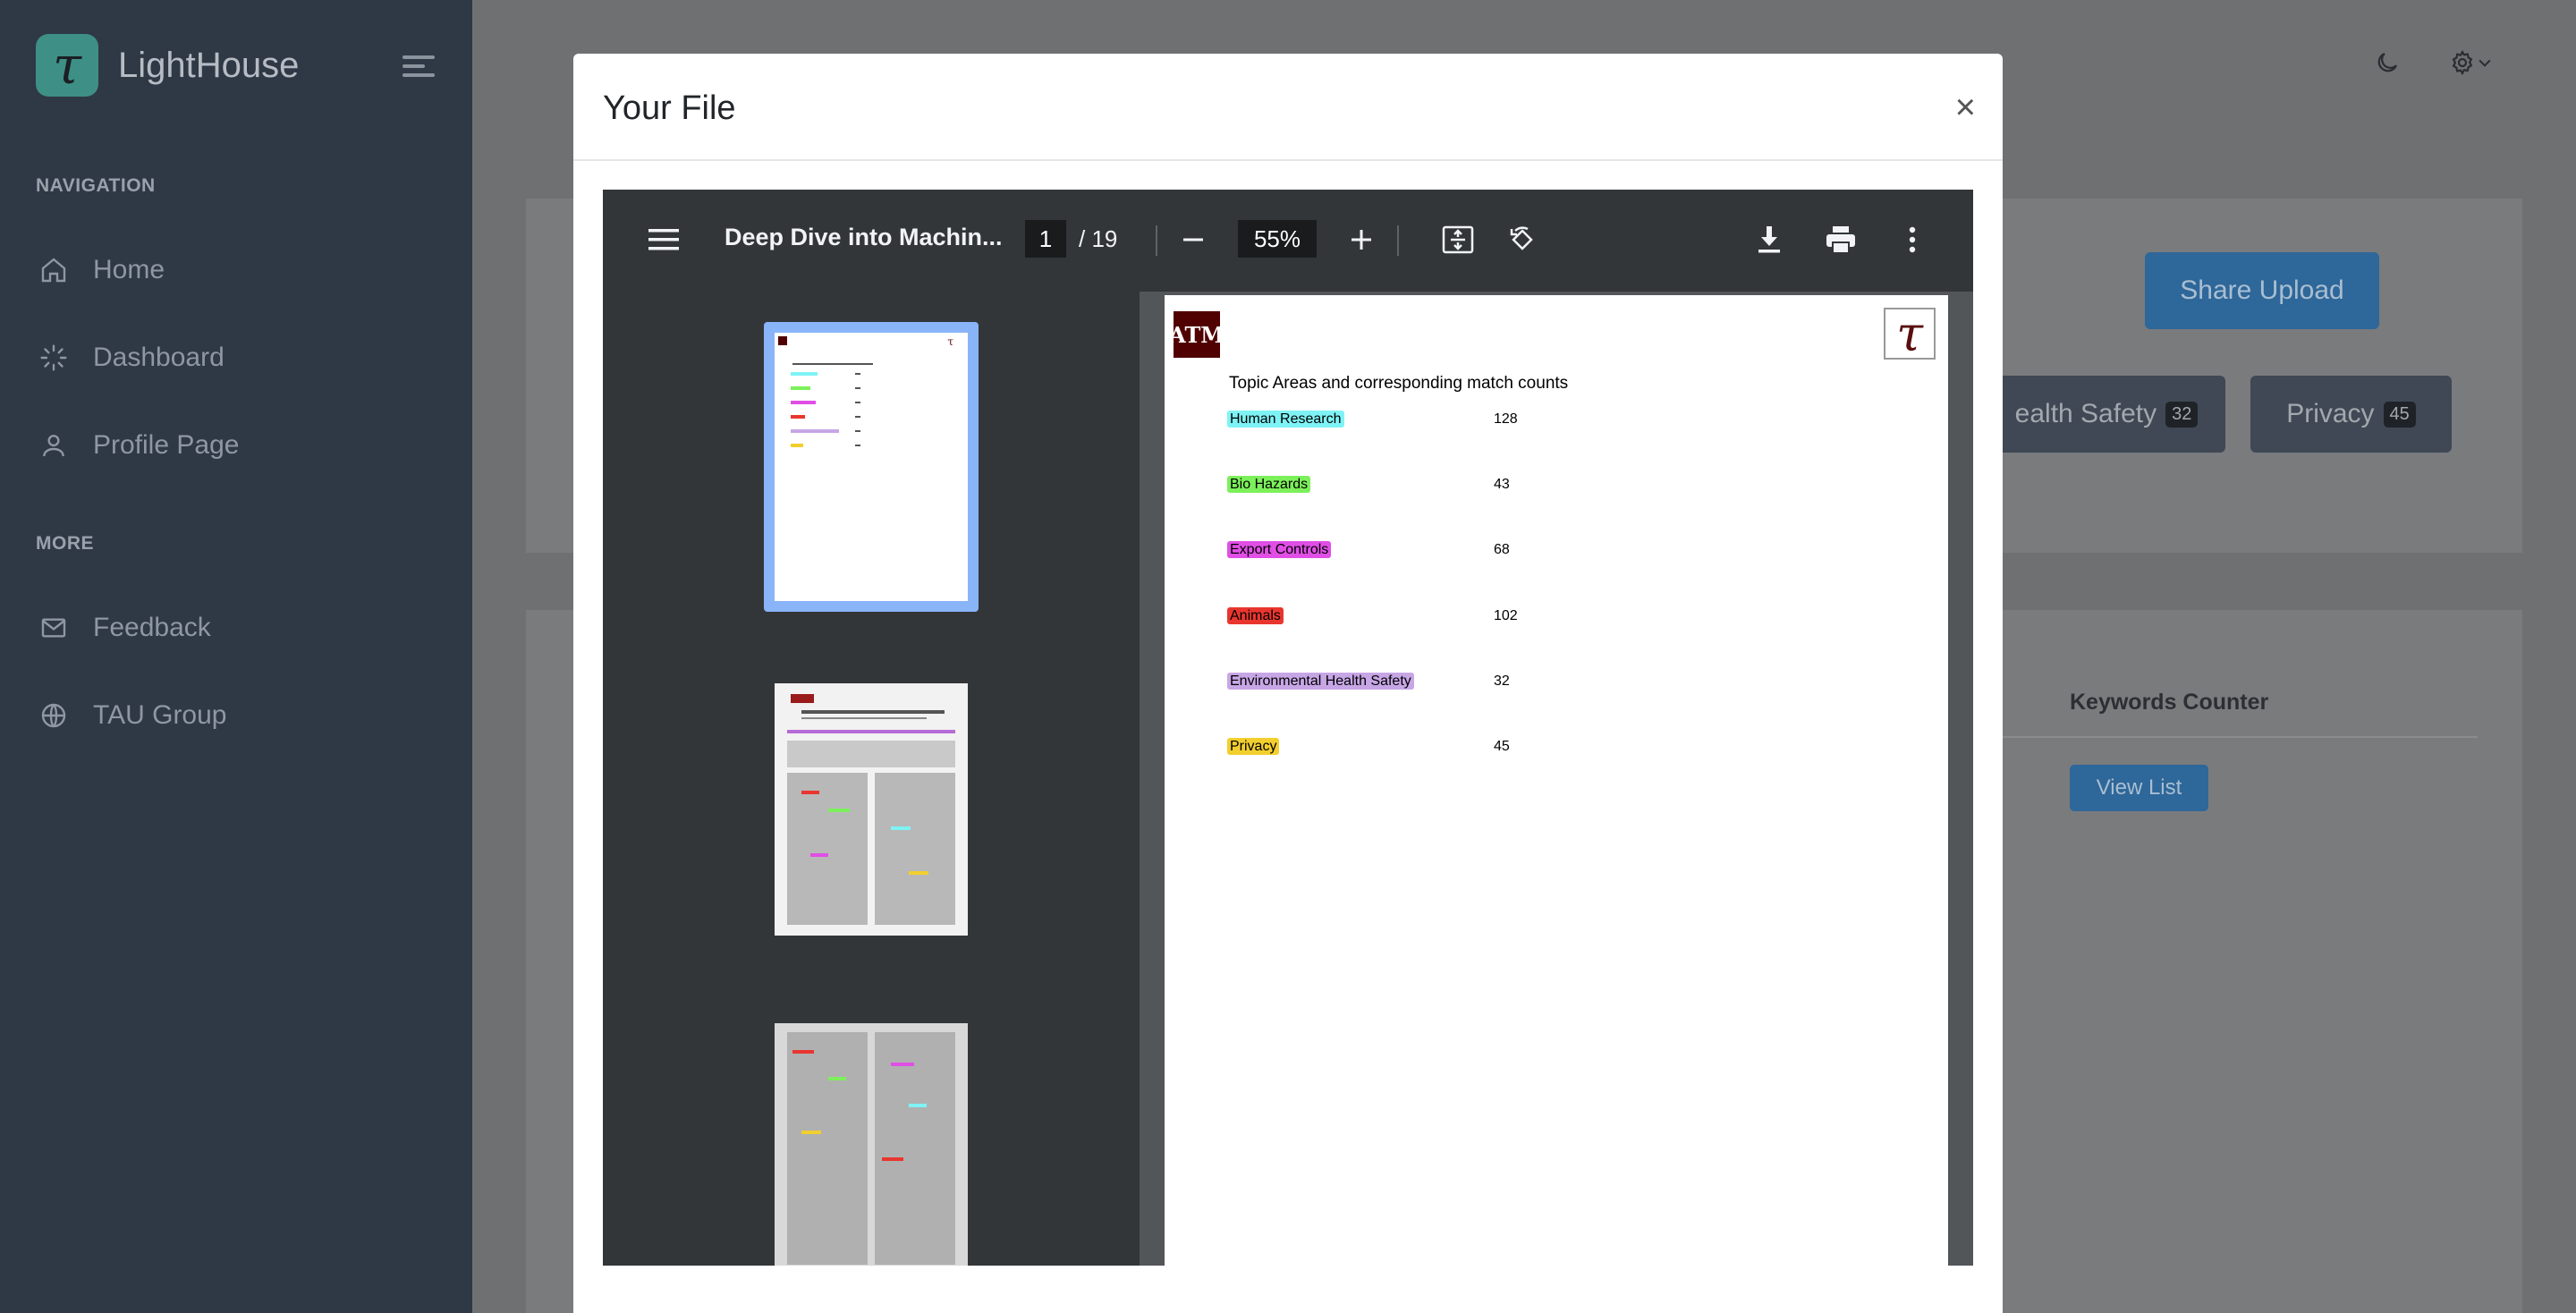 The image size is (2576, 1313). I want to click on more-options-icon, so click(1912, 239).